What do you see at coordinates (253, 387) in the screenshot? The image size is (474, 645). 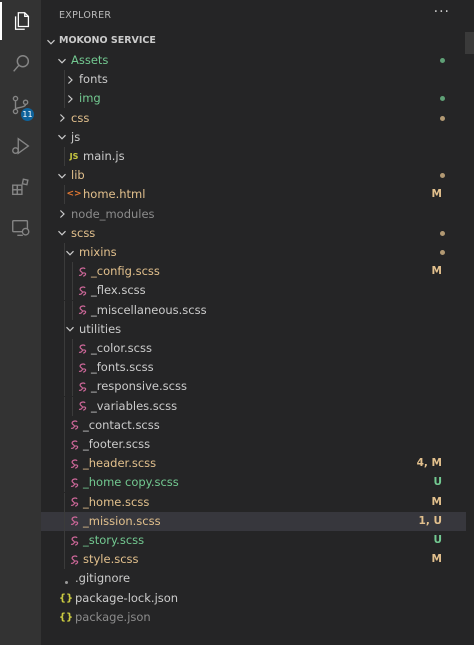 I see `file-item-responsive-scss: _responsive.scss` at bounding box center [253, 387].